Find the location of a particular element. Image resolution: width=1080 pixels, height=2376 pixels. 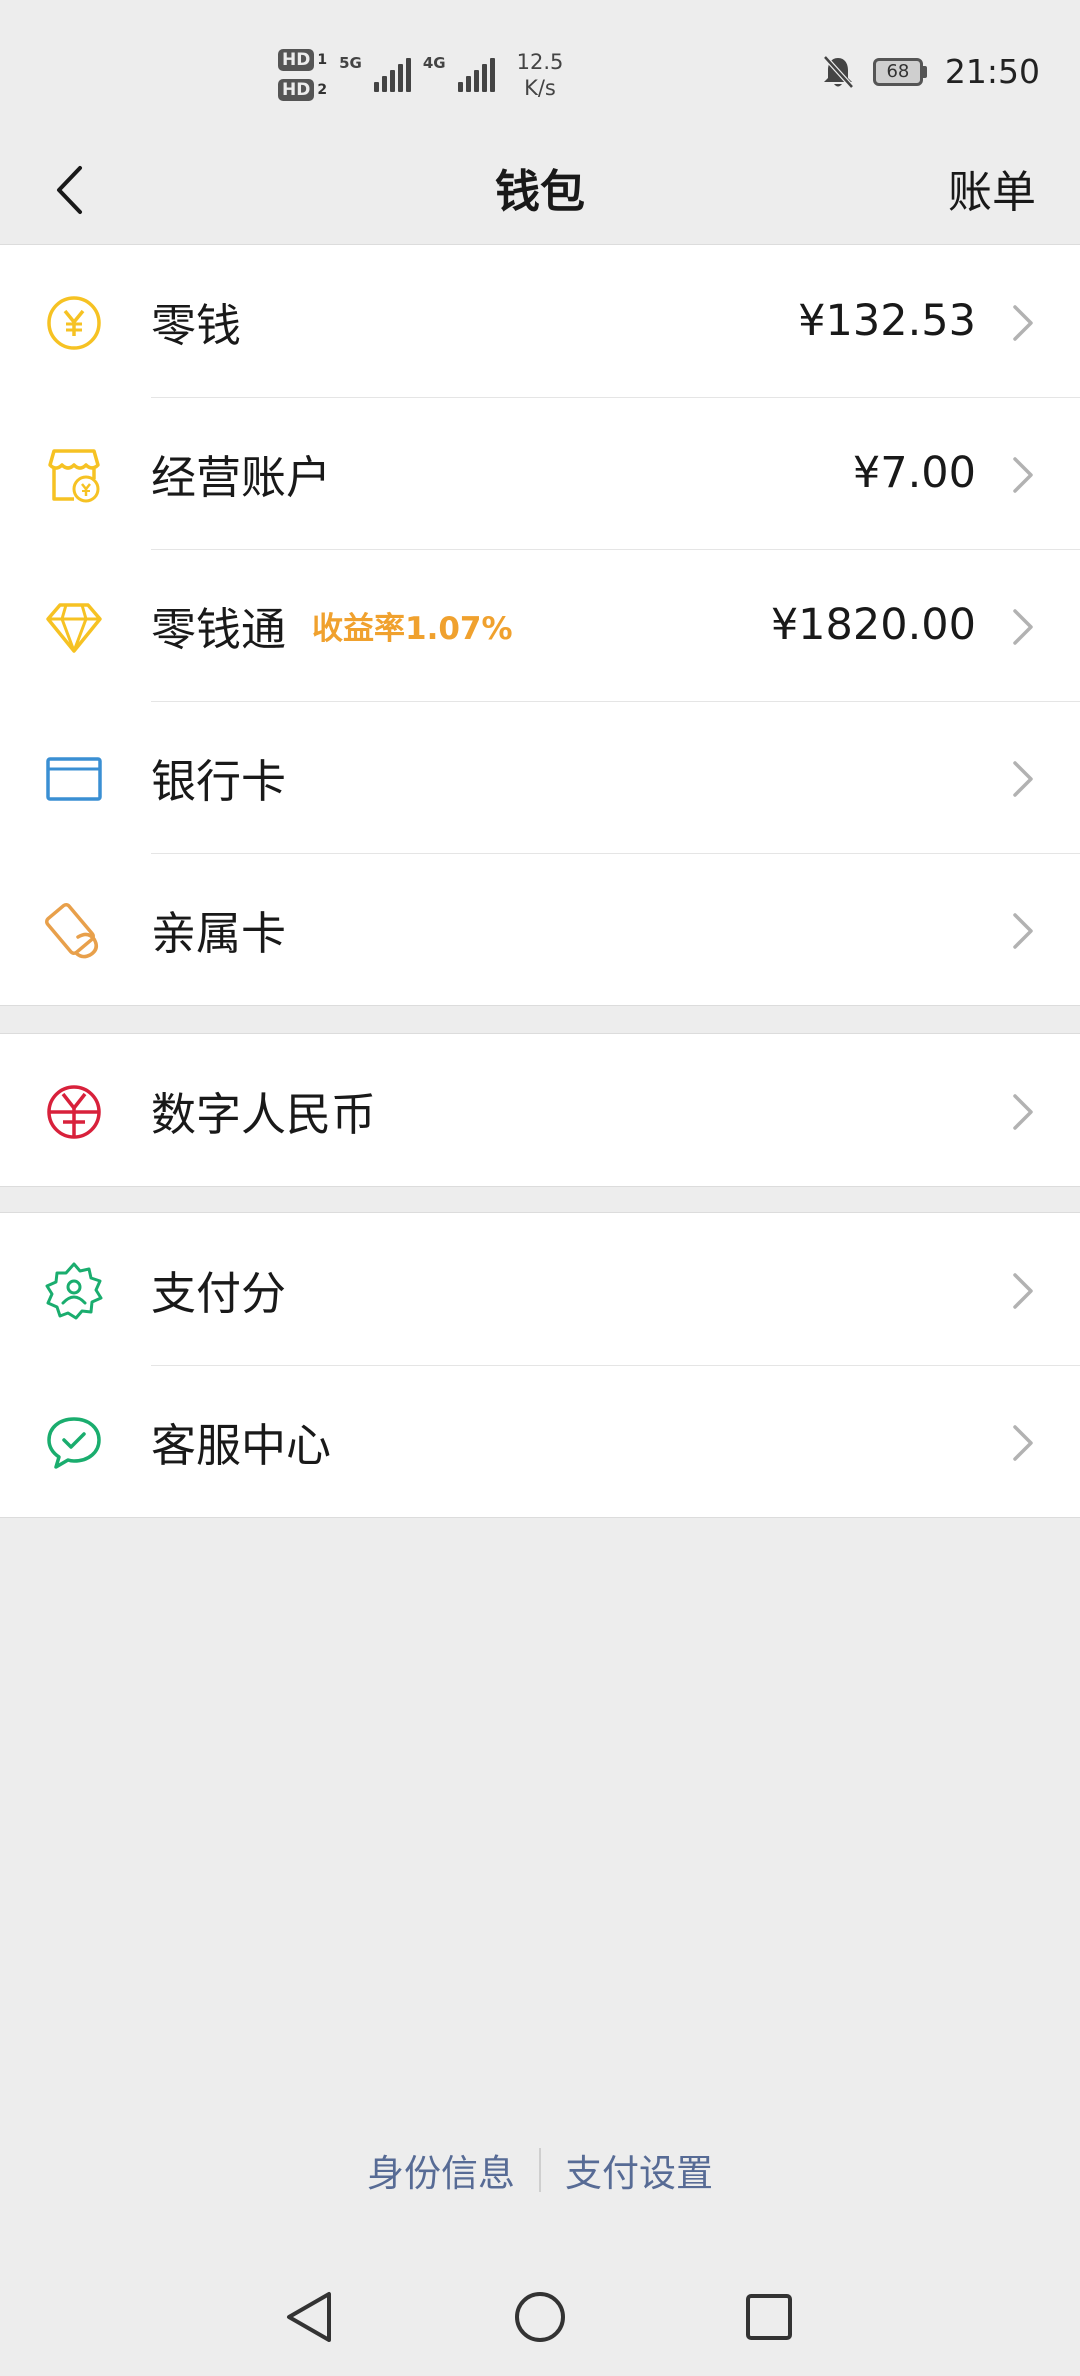

row-label: 客服中心 is located at coordinates (241, 1441).